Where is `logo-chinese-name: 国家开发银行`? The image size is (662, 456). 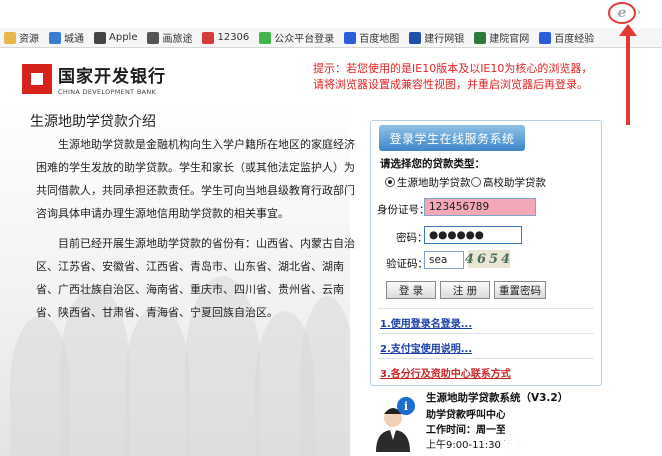 logo-chinese-name: 国家开发银行 is located at coordinates (112, 77).